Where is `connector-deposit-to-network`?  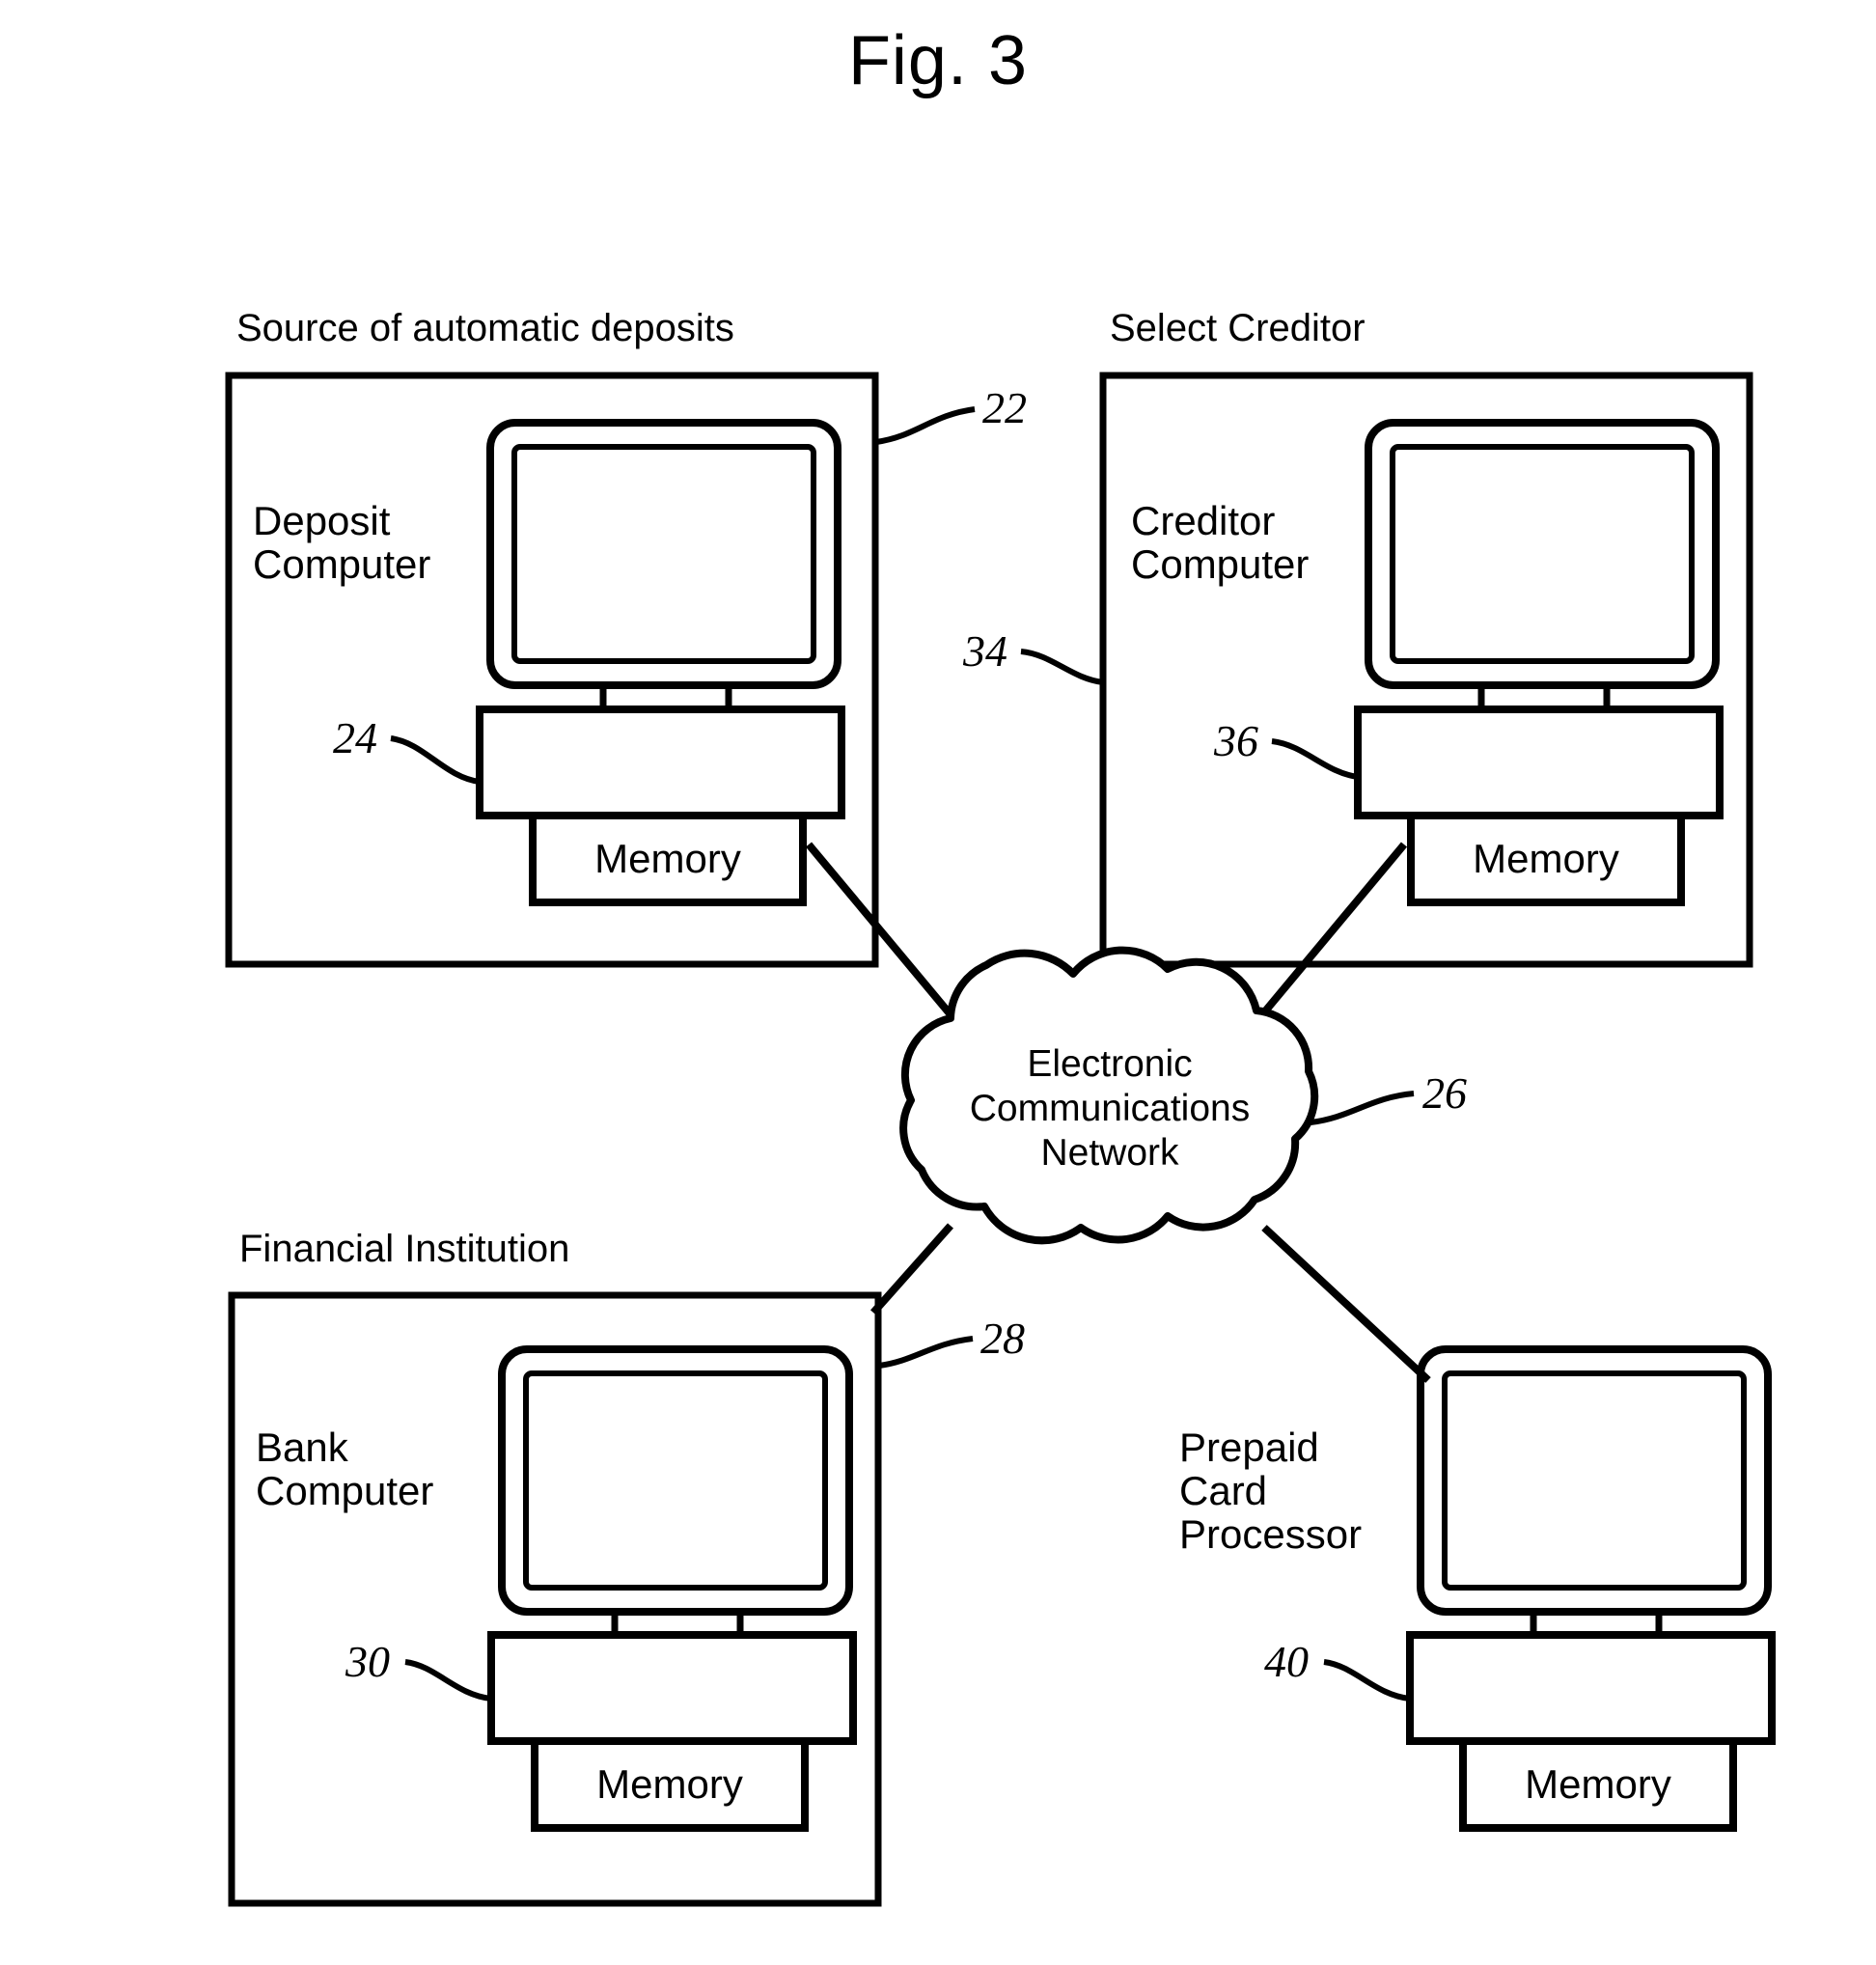
connector-deposit-to-network is located at coordinates (881, 931).